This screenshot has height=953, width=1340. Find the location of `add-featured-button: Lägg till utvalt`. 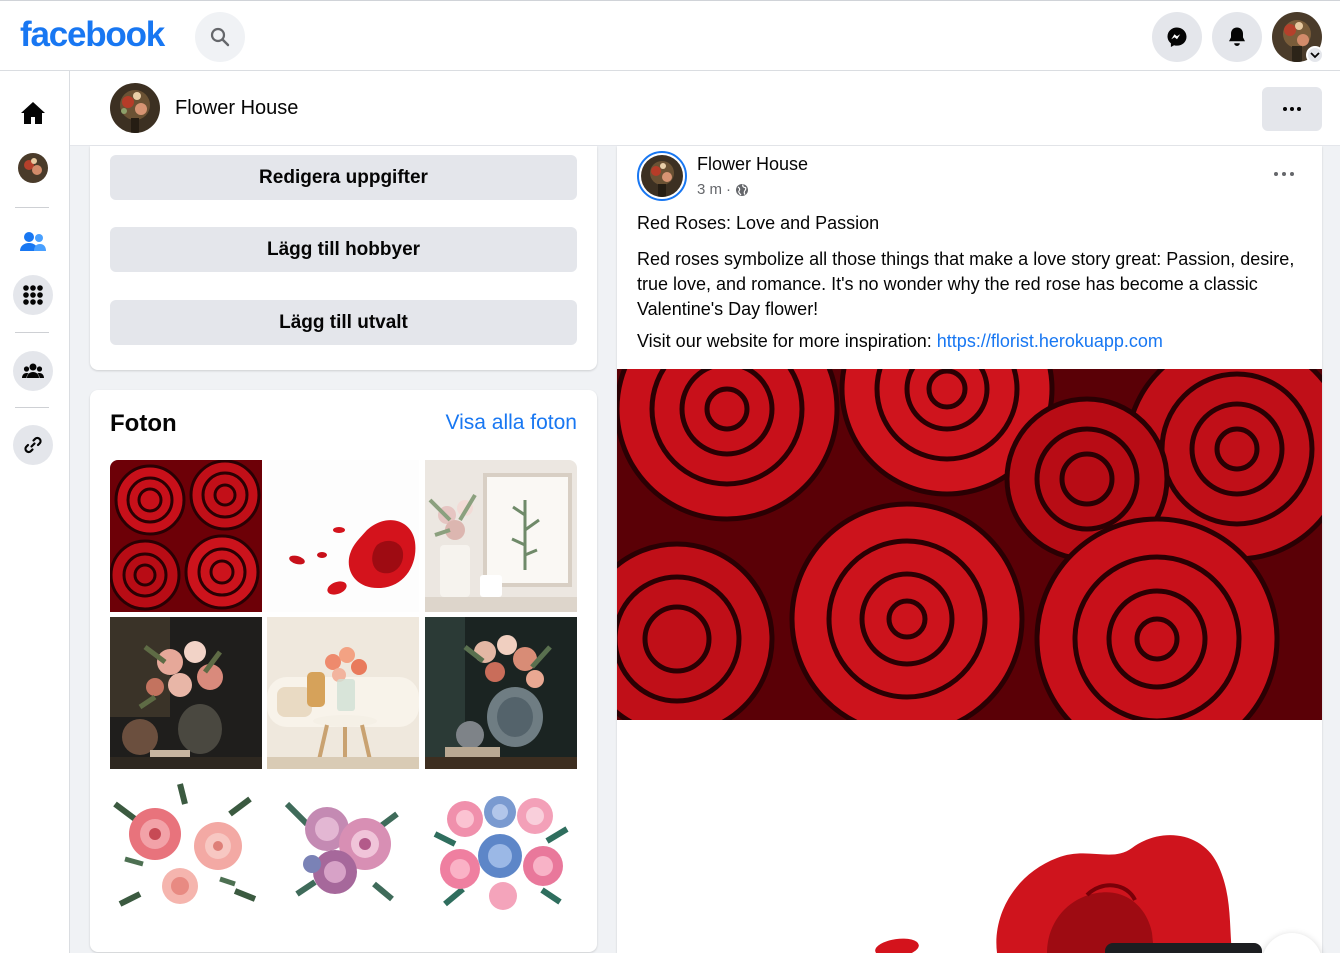

add-featured-button: Lägg till utvalt is located at coordinates (343, 322).